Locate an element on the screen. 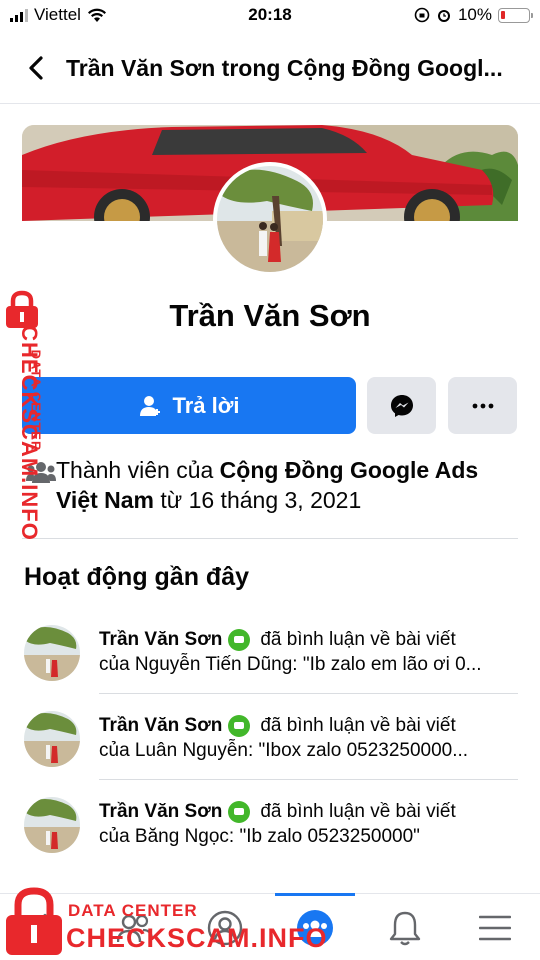  activity-detail: của Băng Ngọc: "Ib zalo 0523250000" is located at coordinates (259, 836).